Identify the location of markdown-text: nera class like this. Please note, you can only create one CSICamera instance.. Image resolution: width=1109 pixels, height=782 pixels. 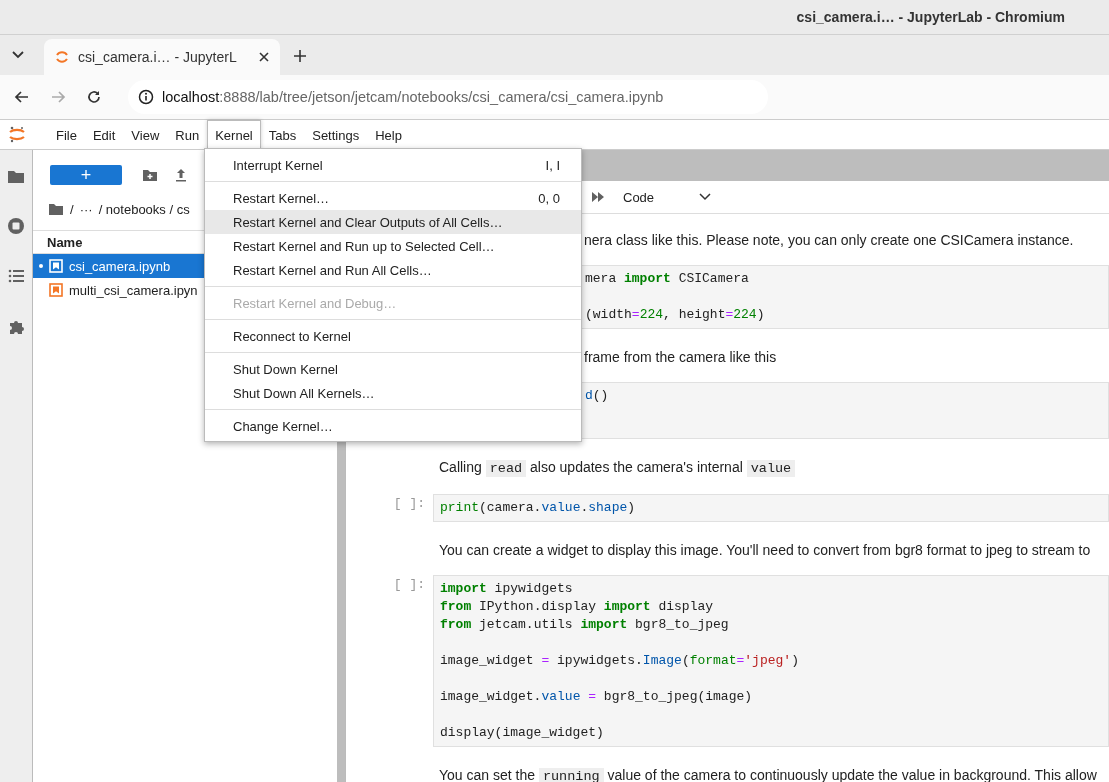
(829, 240).